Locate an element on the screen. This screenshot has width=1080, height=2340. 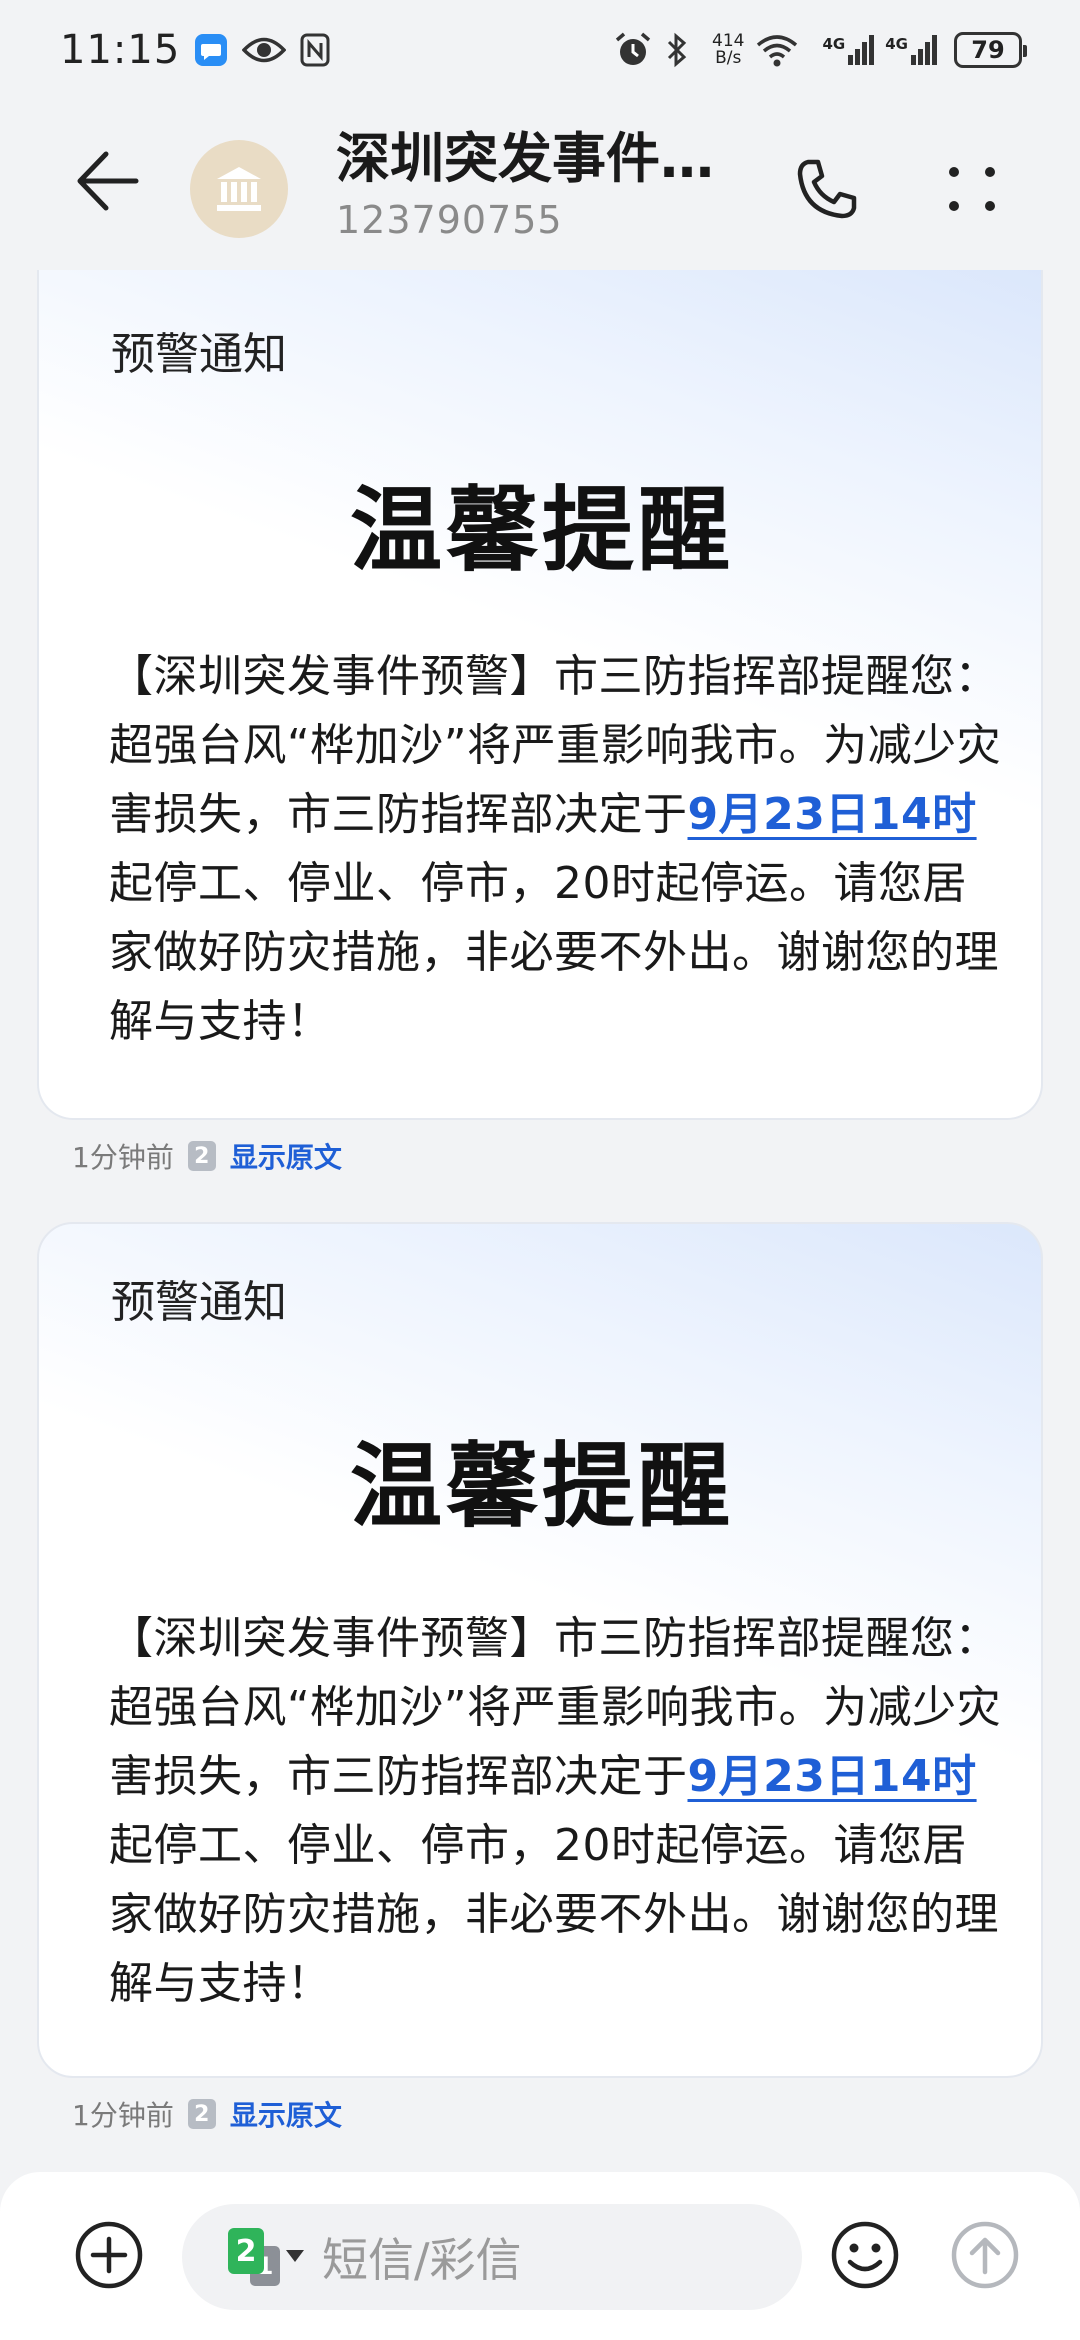
more-options-button is located at coordinates (972, 189).